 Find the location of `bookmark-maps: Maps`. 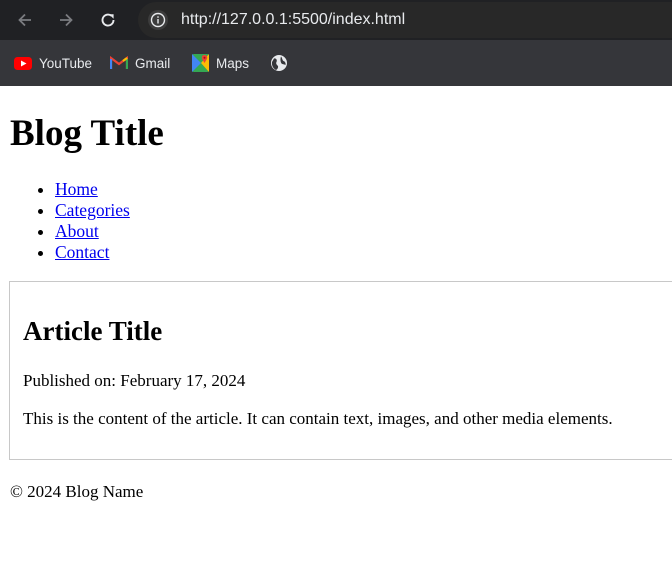

bookmark-maps: Maps is located at coordinates (220, 63).